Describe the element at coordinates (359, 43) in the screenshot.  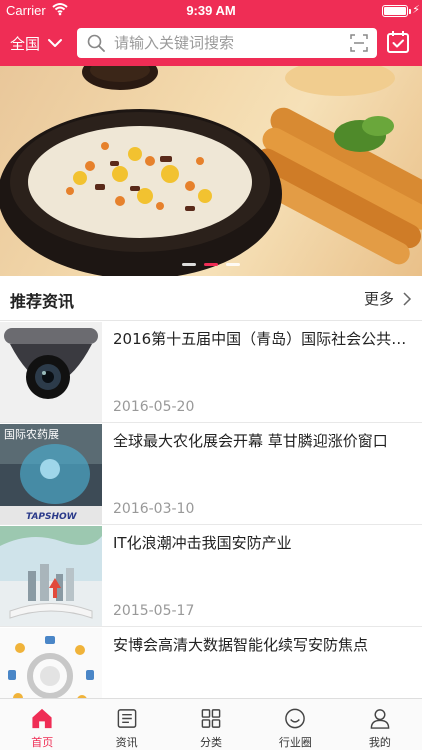
I see `scan-icon` at that location.